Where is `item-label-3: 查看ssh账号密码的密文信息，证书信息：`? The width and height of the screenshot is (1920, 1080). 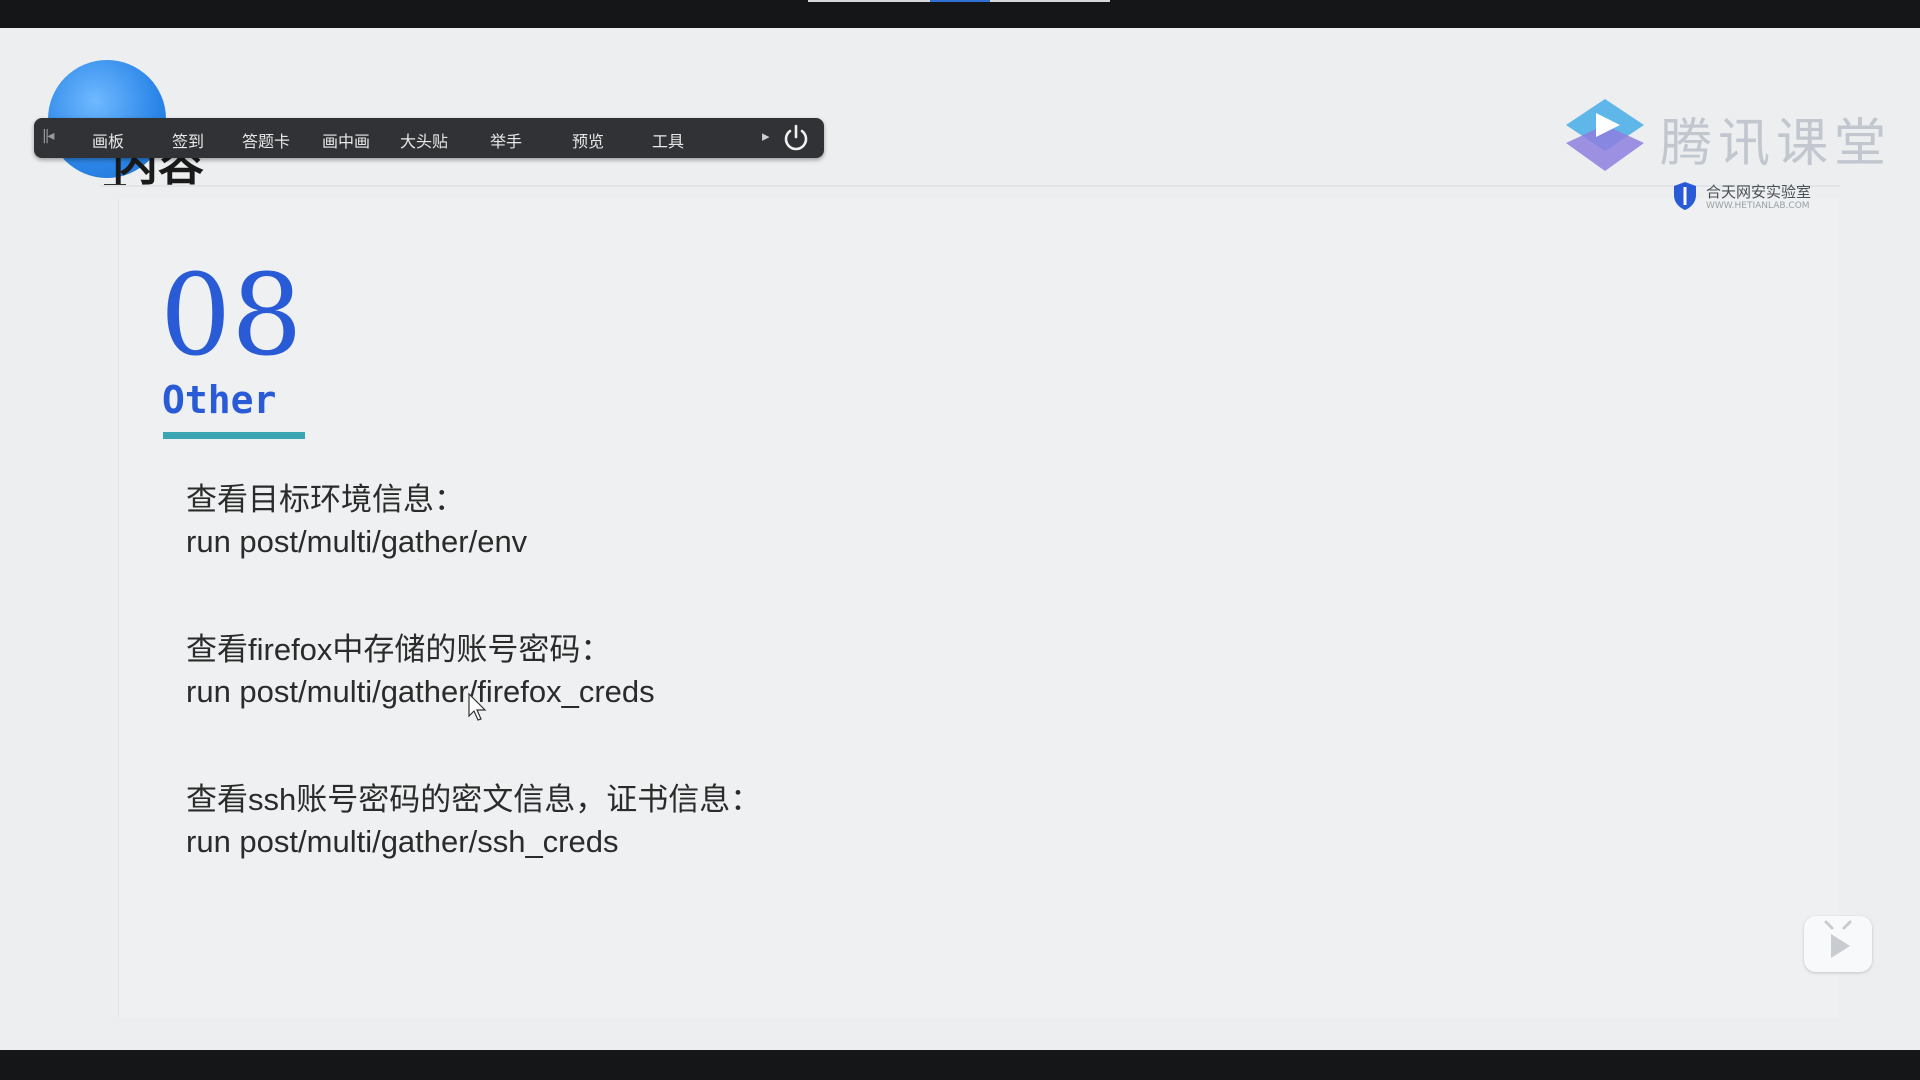
item-label-3: 查看ssh账号密码的密文信息，证书信息： is located at coordinates (474, 799).